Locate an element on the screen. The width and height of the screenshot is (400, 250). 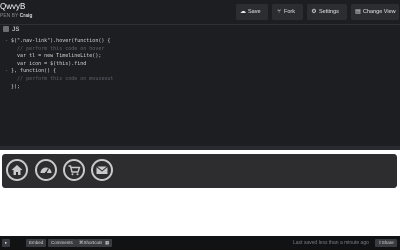
code-line: // perform this code on mouseout is located at coordinates (195, 80).